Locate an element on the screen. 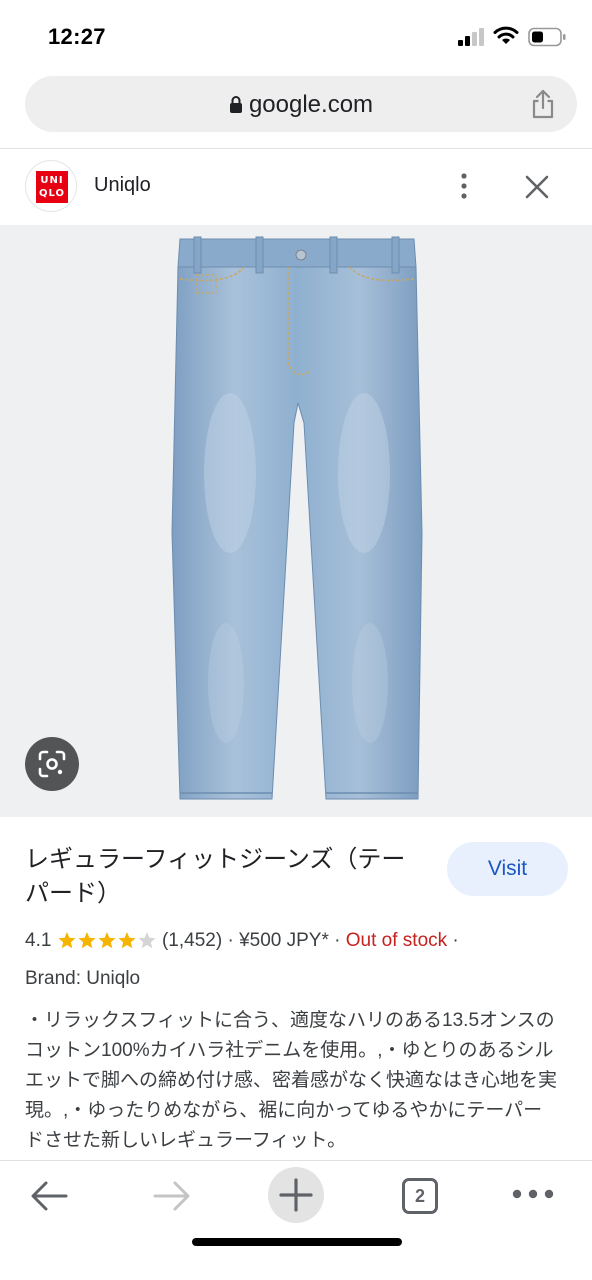  url-display: google.com is located at coordinates (301, 105).